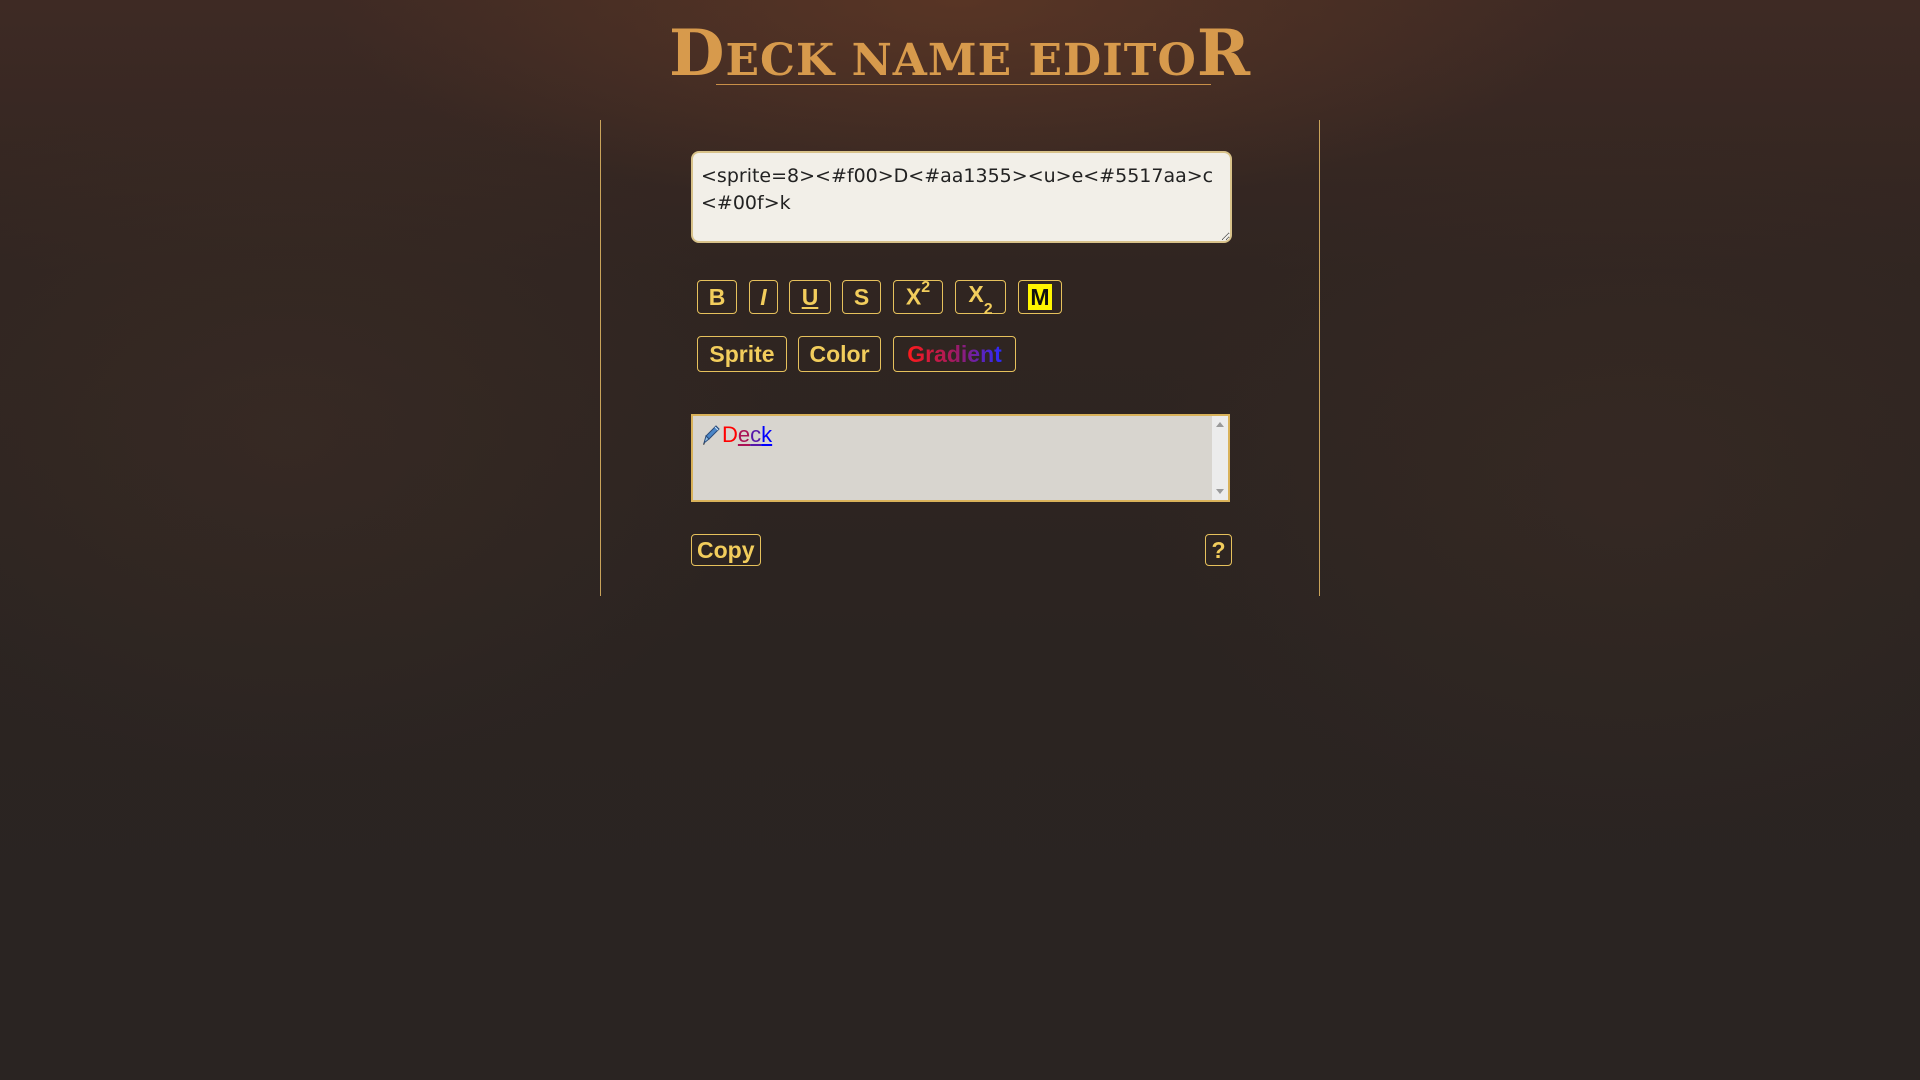 Image resolution: width=1920 pixels, height=1080 pixels. I want to click on help-button: ?, so click(1218, 550).